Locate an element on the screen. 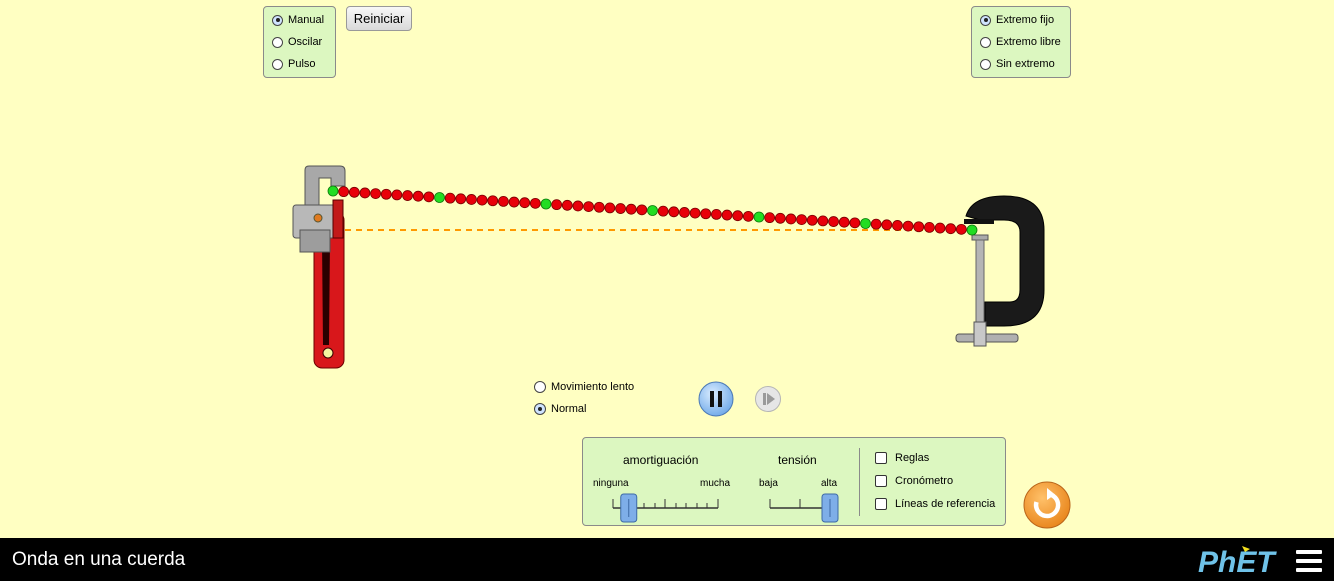 This screenshot has height=581, width=1334. tension-slider is located at coordinates (804, 508).